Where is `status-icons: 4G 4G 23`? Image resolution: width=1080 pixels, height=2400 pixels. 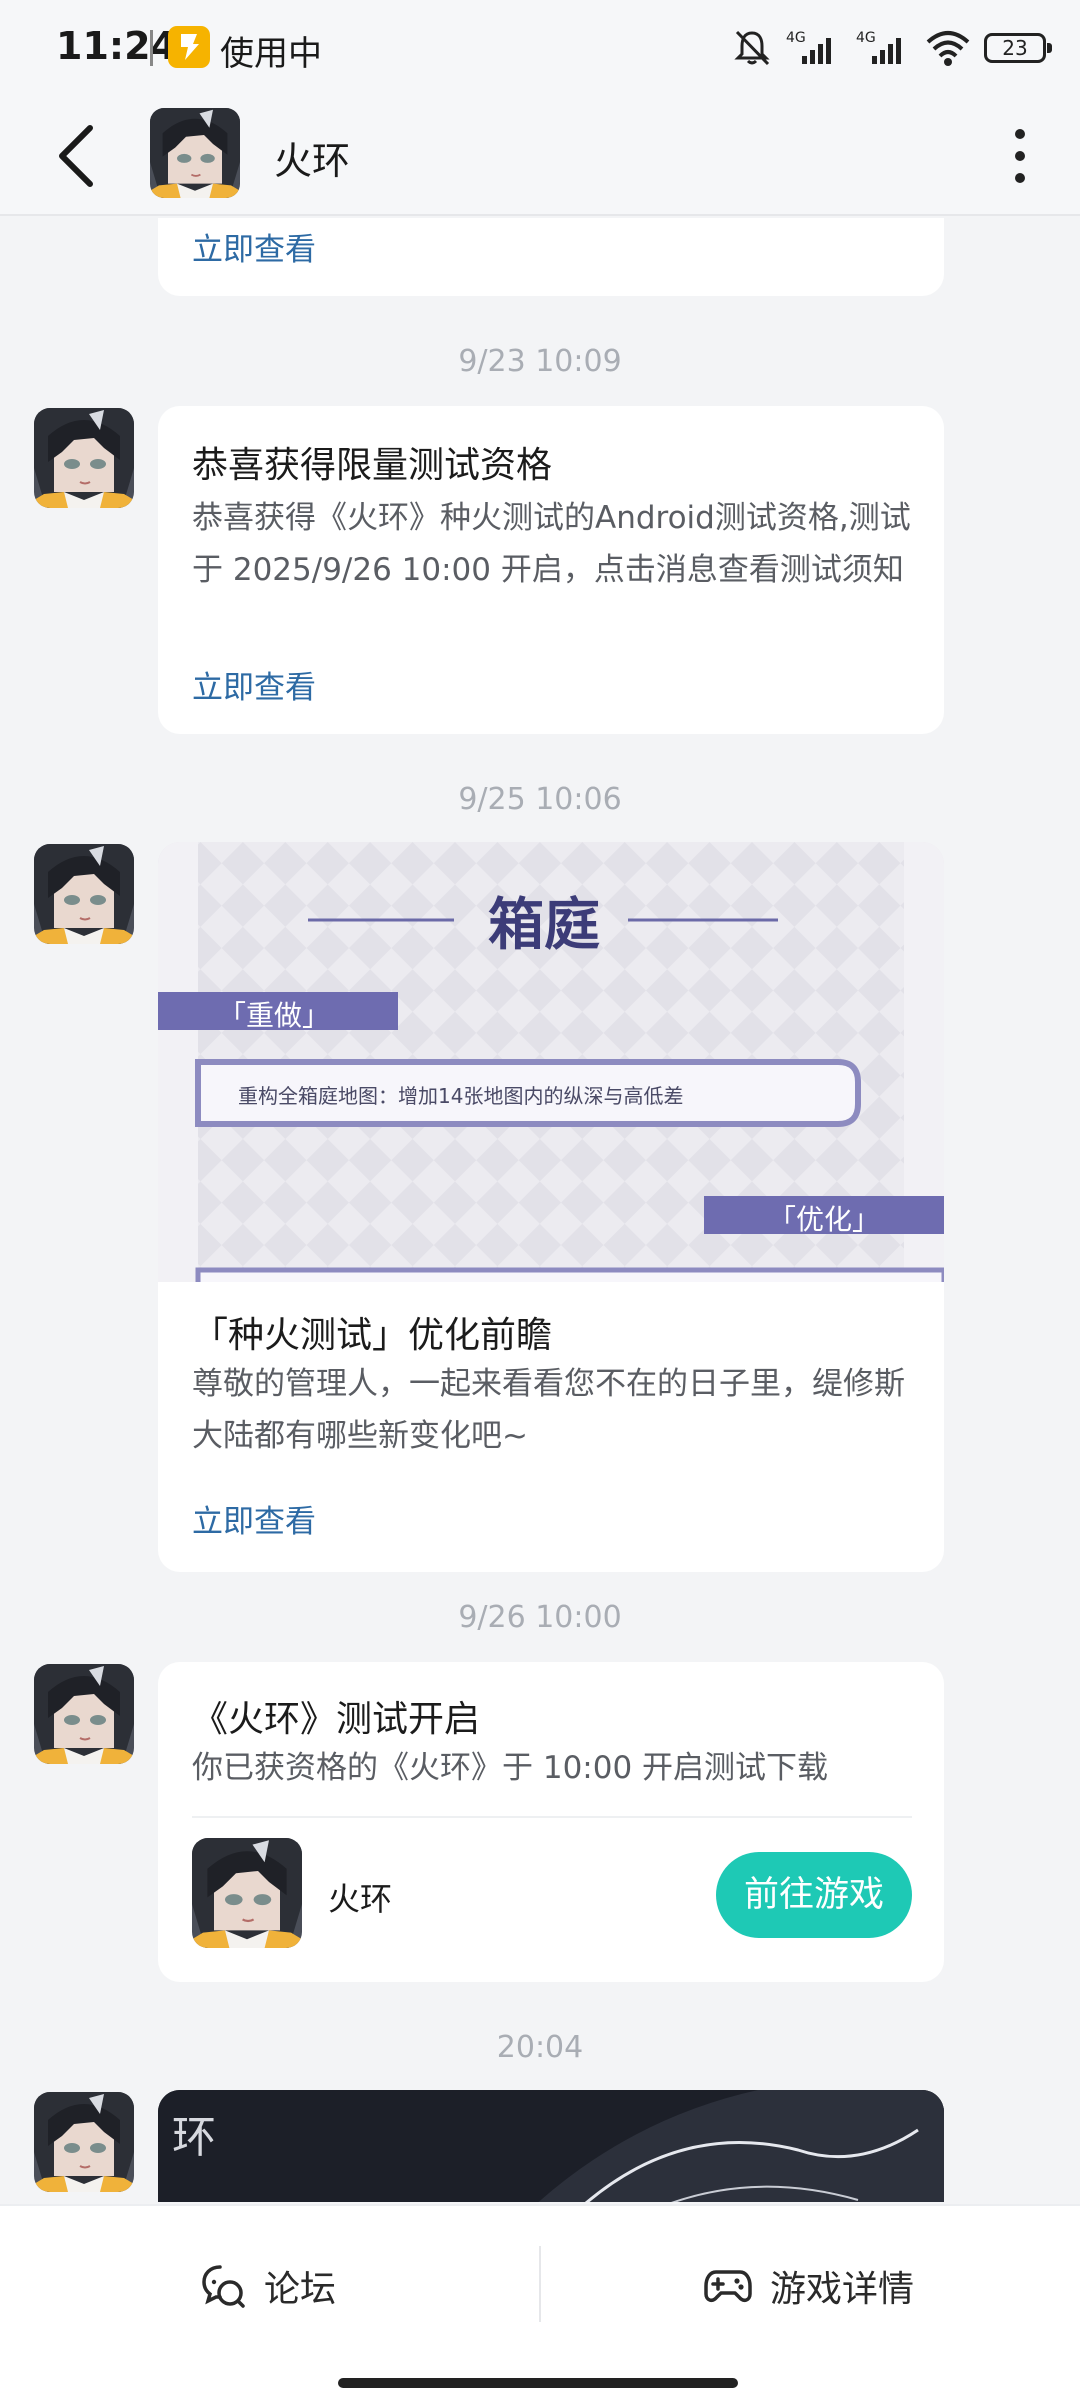 status-icons: 4G 4G 23 is located at coordinates (892, 48).